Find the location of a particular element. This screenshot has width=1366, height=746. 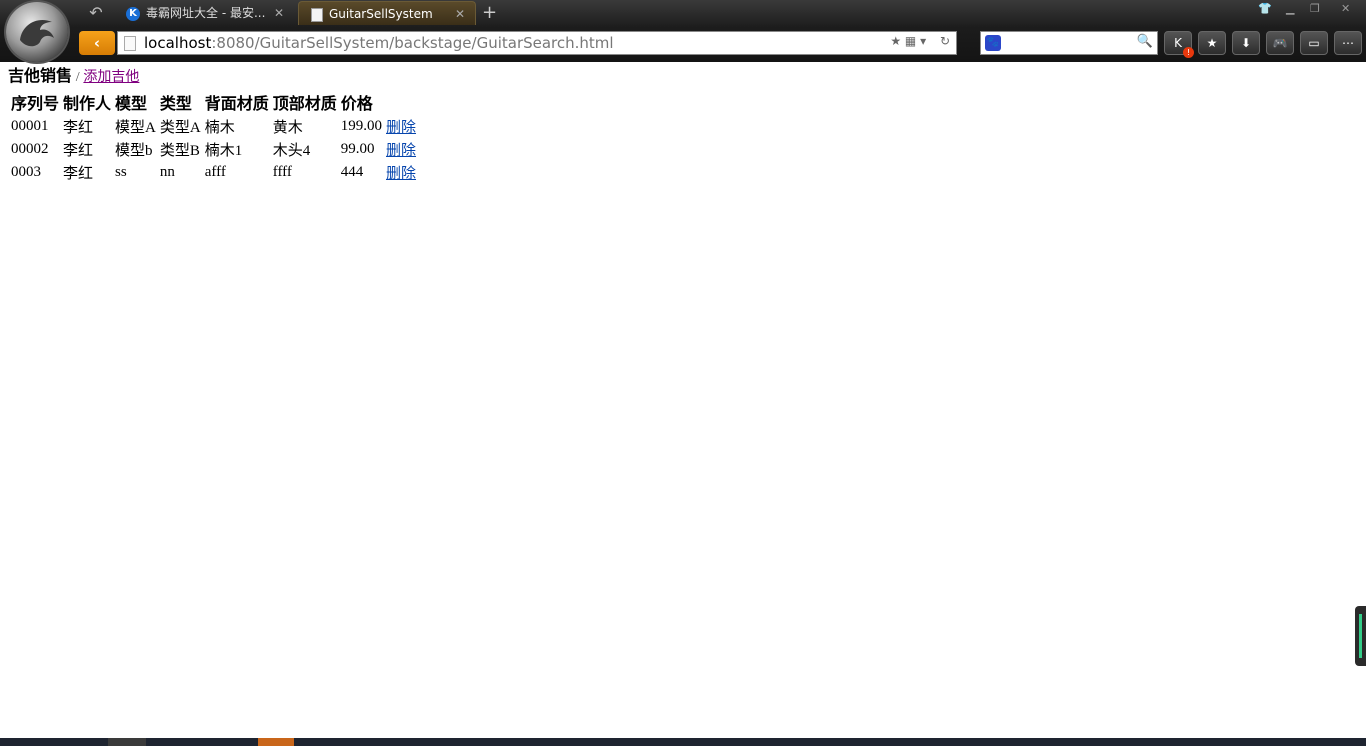

cell-type: 类型B is located at coordinates (179, 151).